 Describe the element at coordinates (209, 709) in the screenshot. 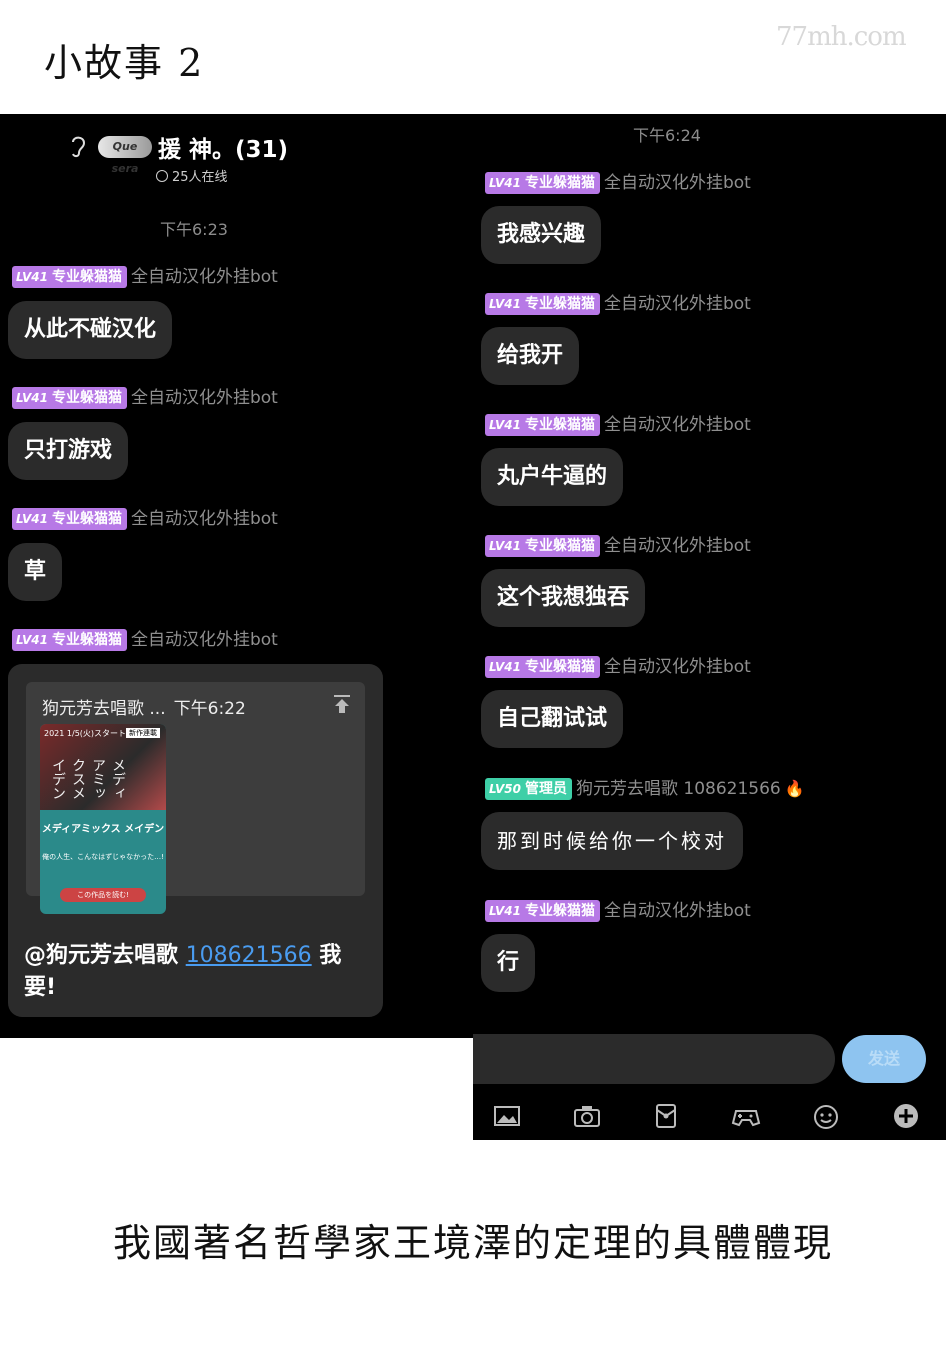

I see `quote-time: 下午6:22` at that location.